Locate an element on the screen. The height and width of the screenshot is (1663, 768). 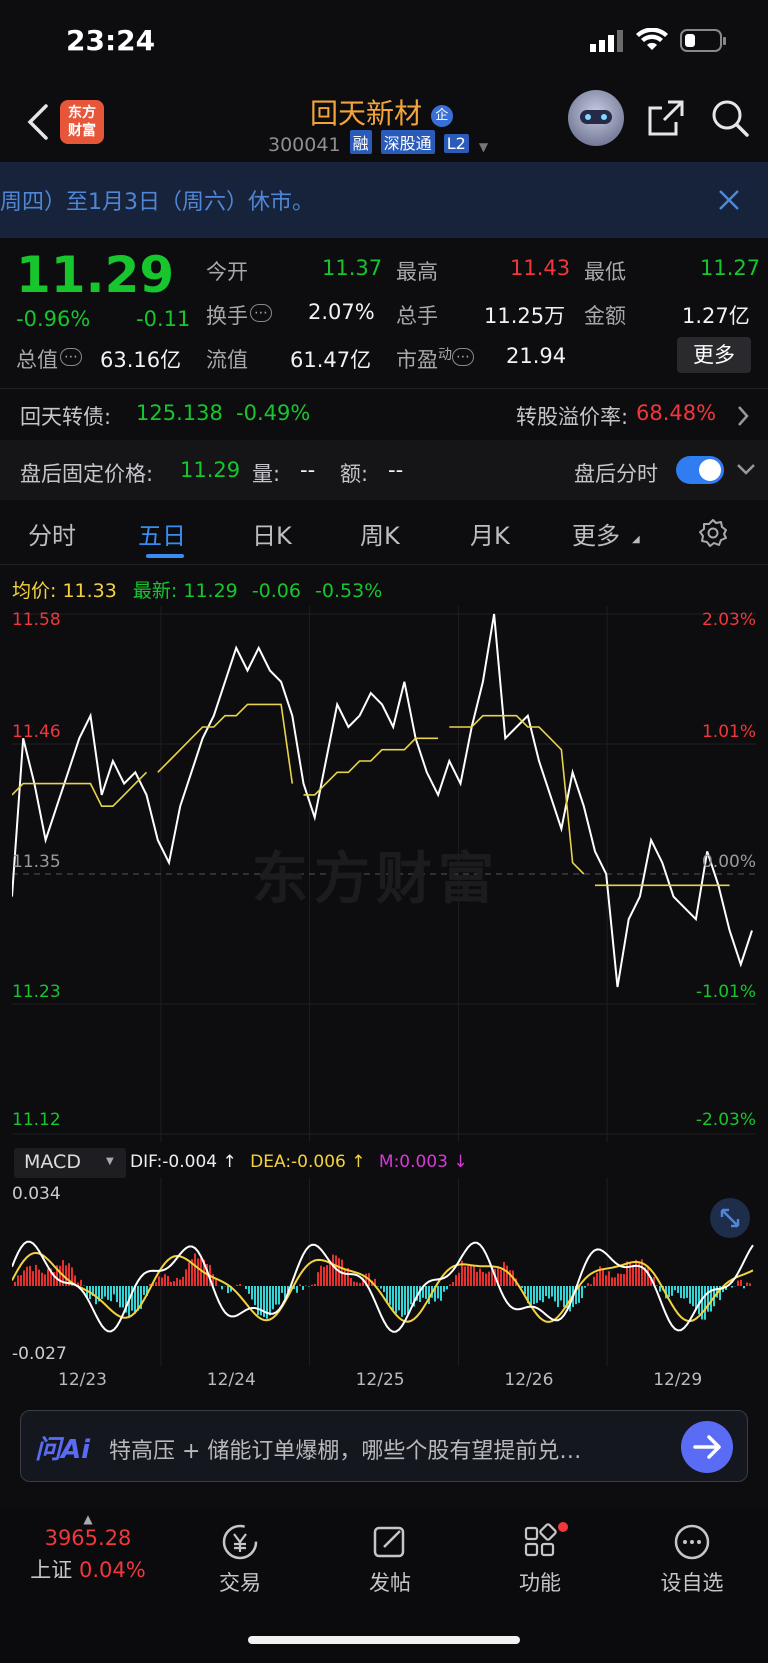
index-pct: 0.04% is located at coordinates (112, 1570).